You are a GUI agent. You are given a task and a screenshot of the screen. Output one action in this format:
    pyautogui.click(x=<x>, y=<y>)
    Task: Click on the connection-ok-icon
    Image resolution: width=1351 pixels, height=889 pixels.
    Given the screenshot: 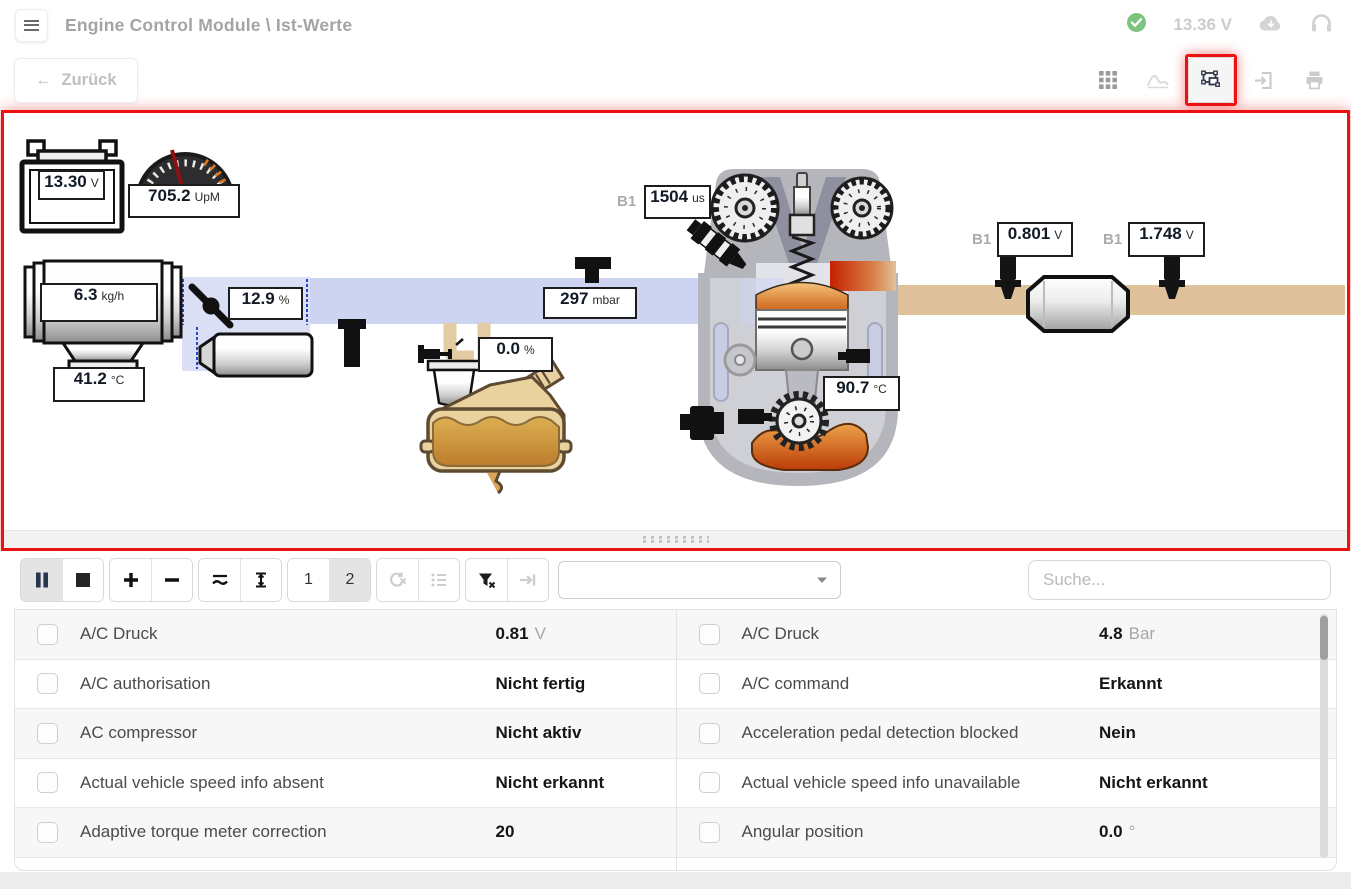 What is the action you would take?
    pyautogui.click(x=1136, y=25)
    